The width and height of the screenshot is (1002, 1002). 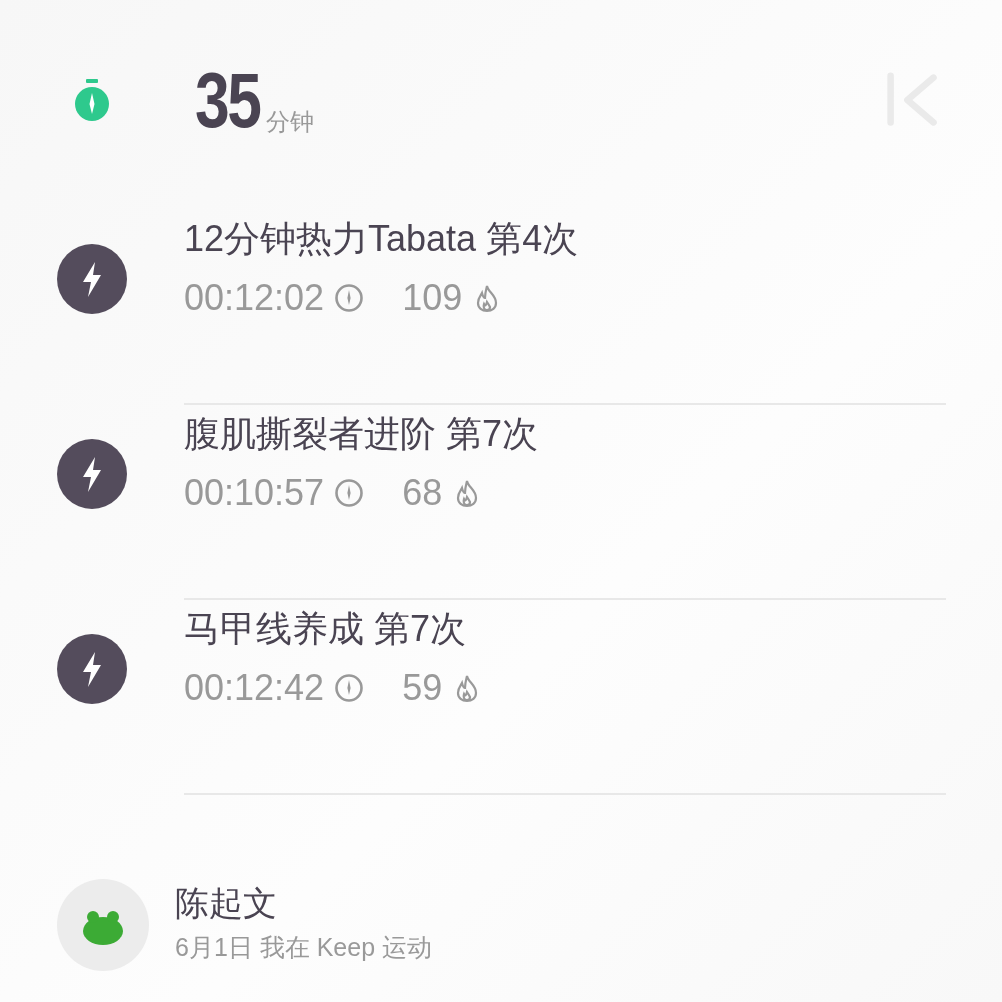 I want to click on calories-value: 109, so click(x=432, y=298).